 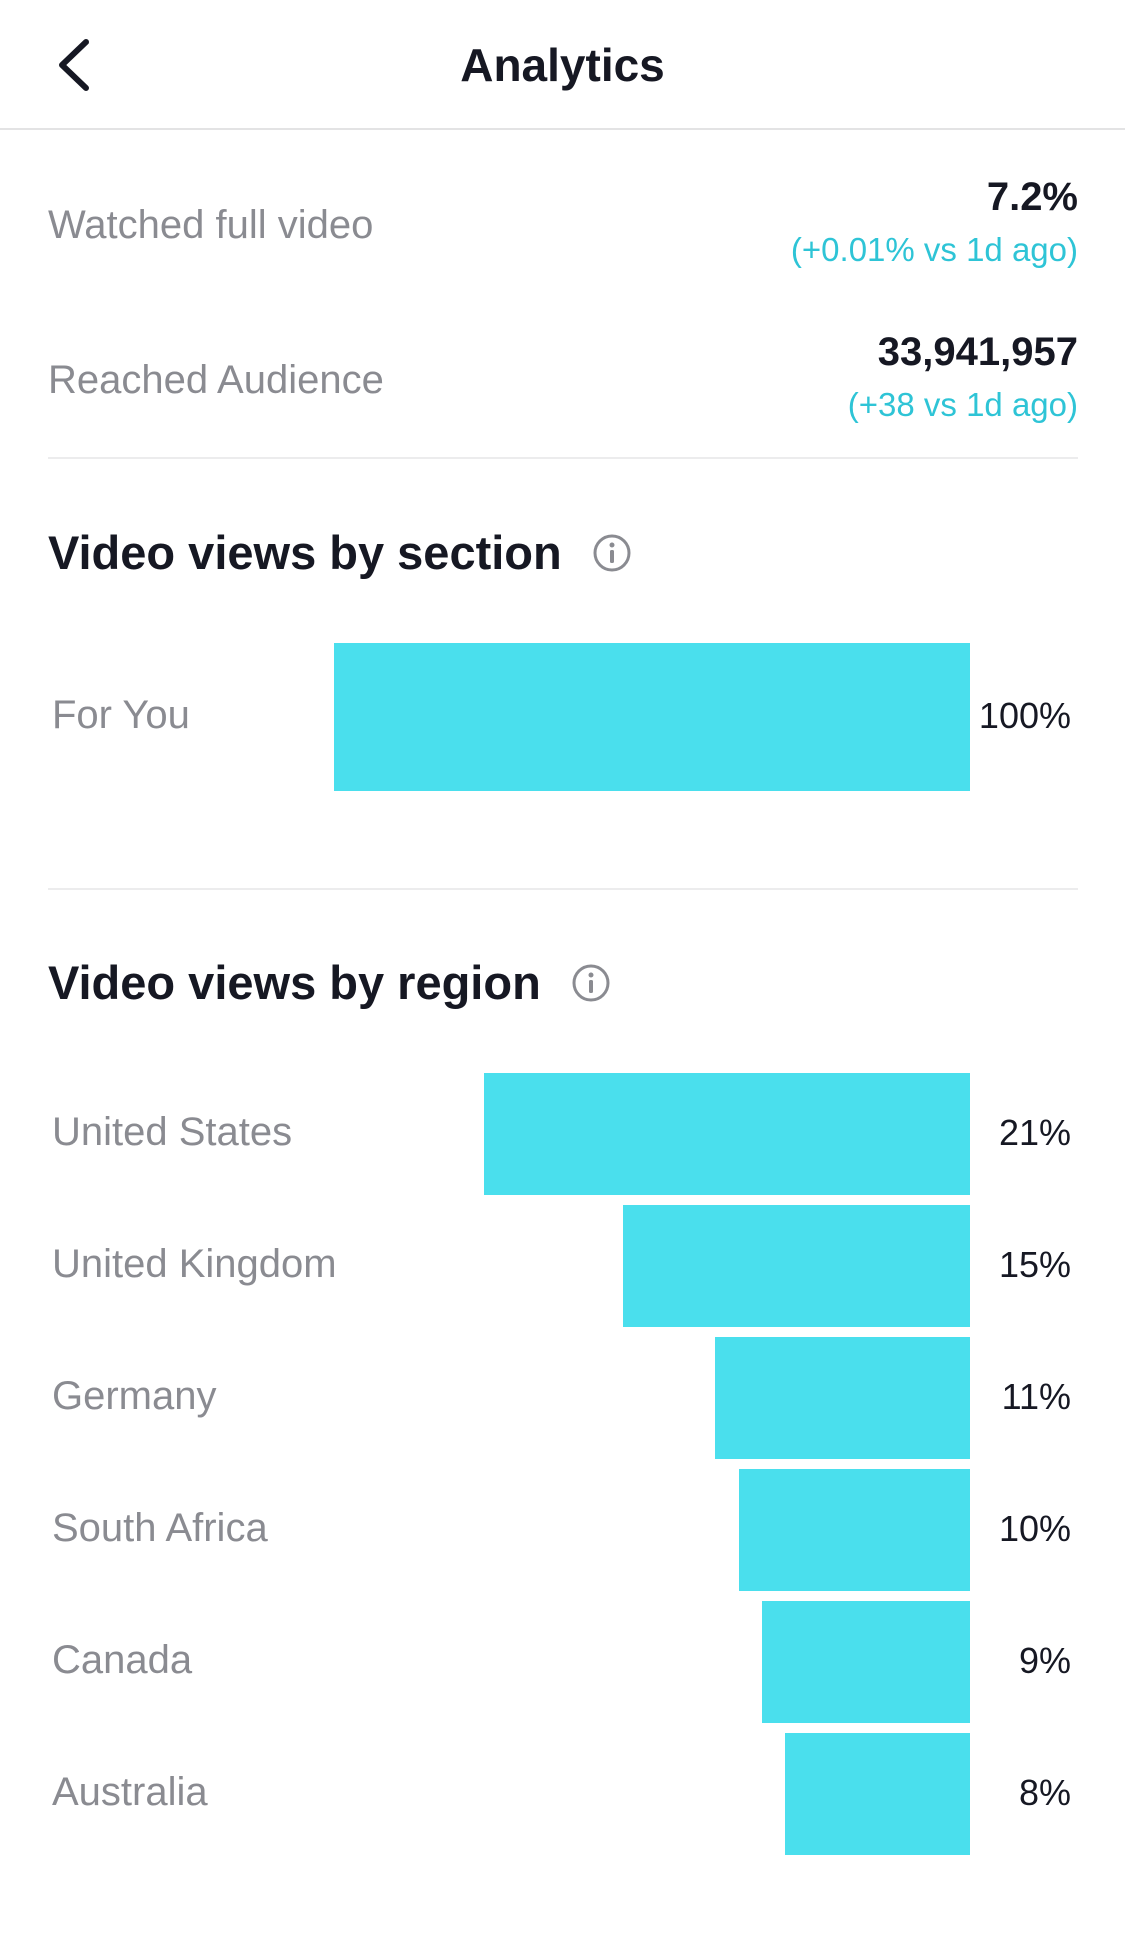 I want to click on metric-value: 33,941,957, so click(x=977, y=352).